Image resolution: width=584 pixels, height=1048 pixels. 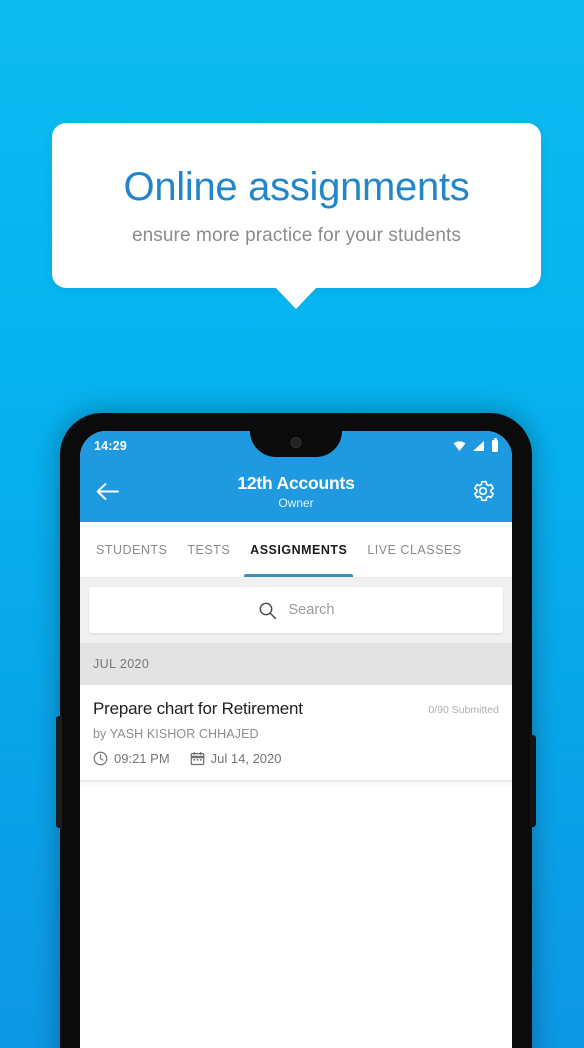 I want to click on assignment-meta-row: 09:21 PM Jul 14, 2020, so click(x=296, y=758).